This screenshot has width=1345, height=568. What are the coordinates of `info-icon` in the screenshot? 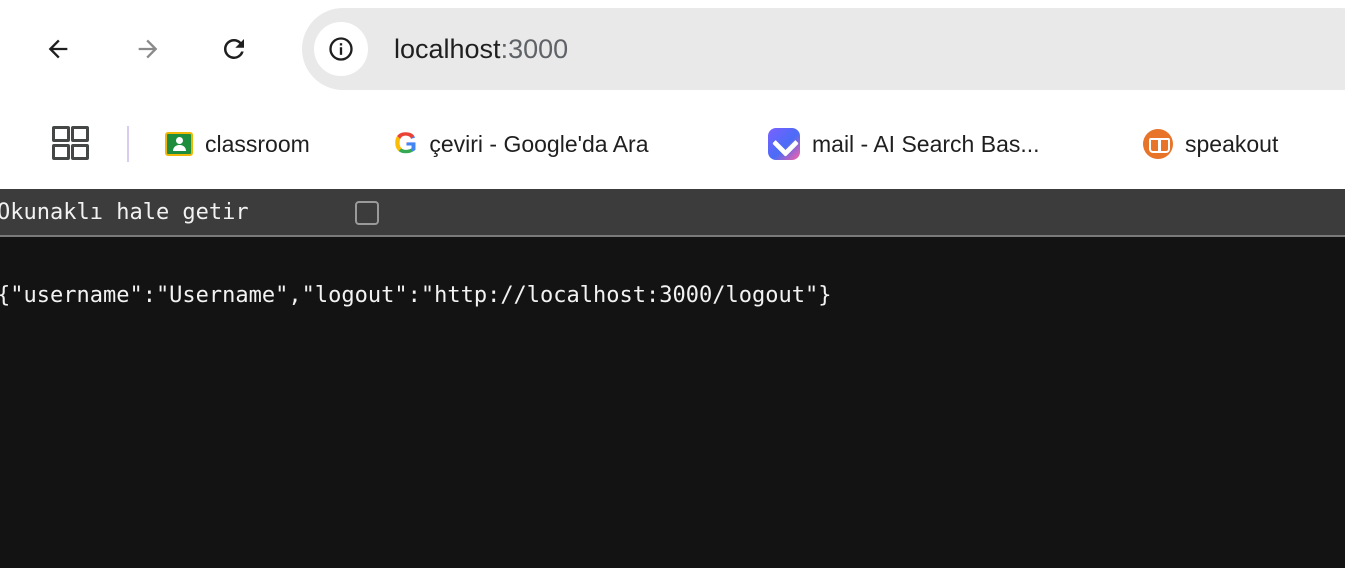 It's located at (341, 49).